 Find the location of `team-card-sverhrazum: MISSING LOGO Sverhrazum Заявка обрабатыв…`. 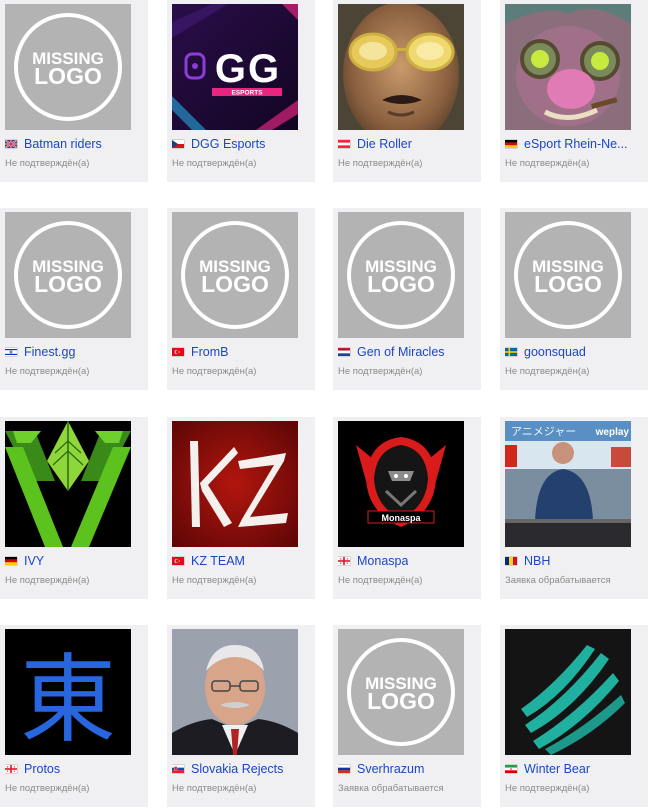

team-card-sverhrazum: MISSING LOGO Sverhrazum Заявка обрабатыв… is located at coordinates (407, 716).